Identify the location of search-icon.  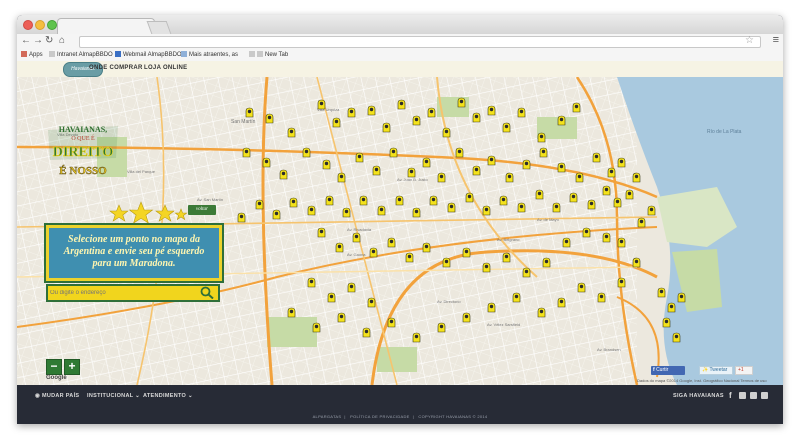
(207, 292).